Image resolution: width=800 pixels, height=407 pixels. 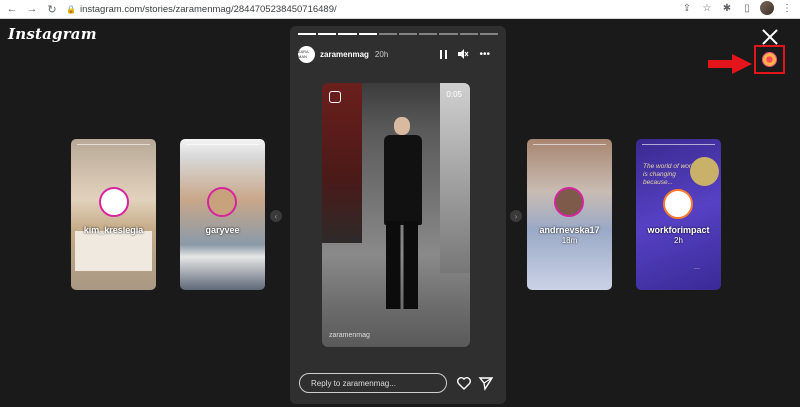 I want to click on reel-video: 0:05 zaramenmag, so click(x=396, y=215).